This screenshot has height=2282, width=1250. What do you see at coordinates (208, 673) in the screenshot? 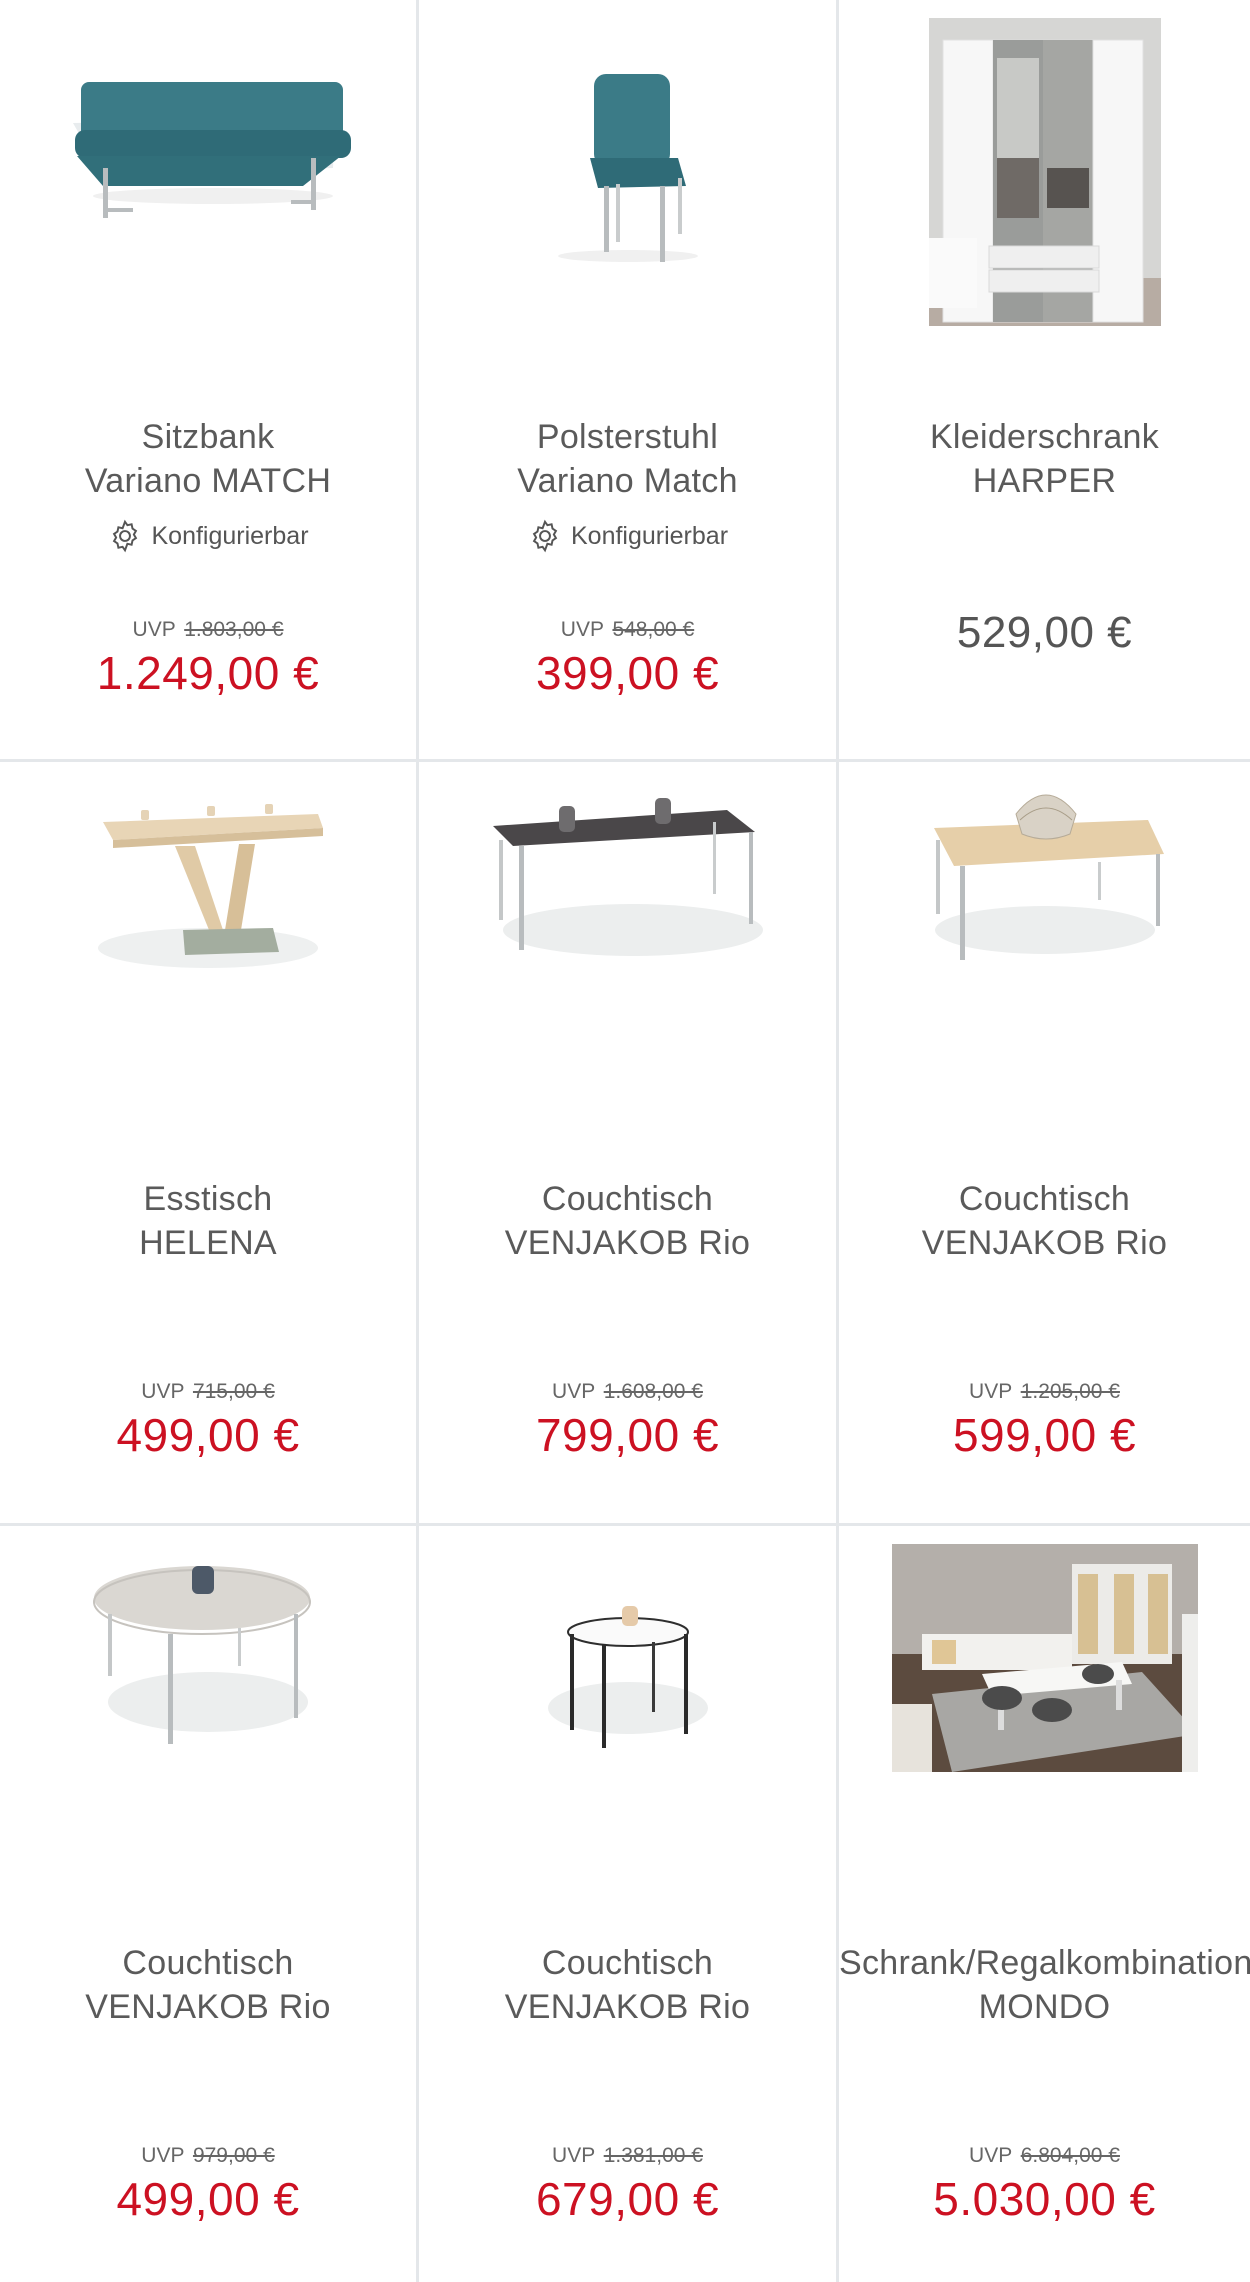
I see `sale-price: 1.249,00 €` at bounding box center [208, 673].